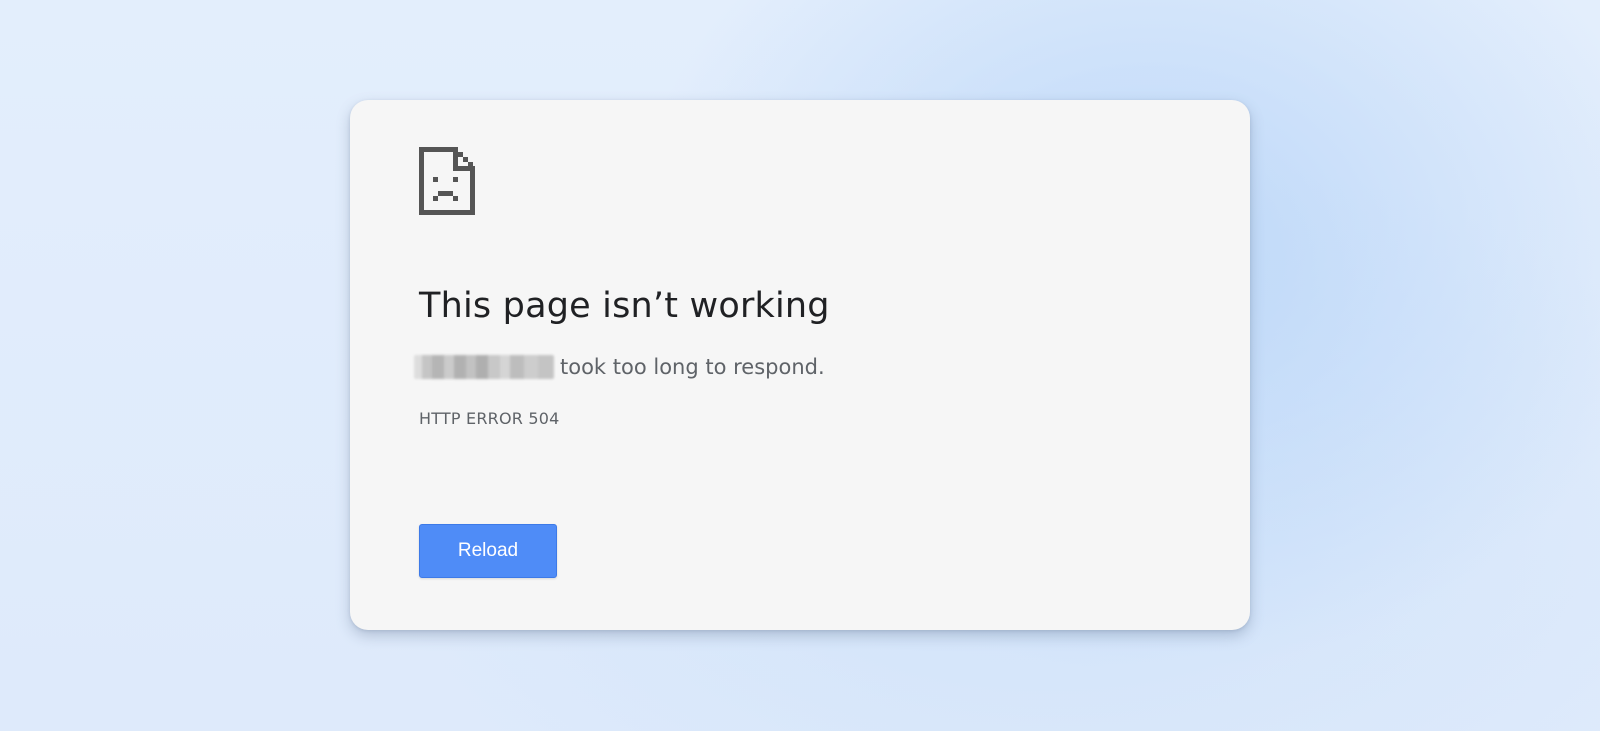 This screenshot has height=731, width=1600. I want to click on redacted-hostname, so click(484, 367).